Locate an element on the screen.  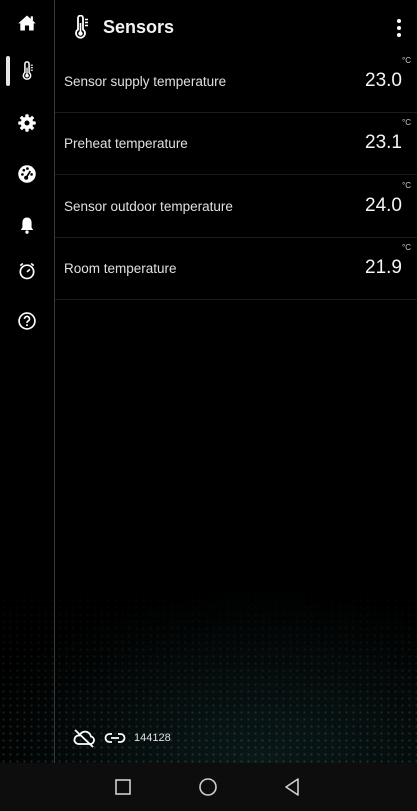
navigation-rail is located at coordinates (27, 381).